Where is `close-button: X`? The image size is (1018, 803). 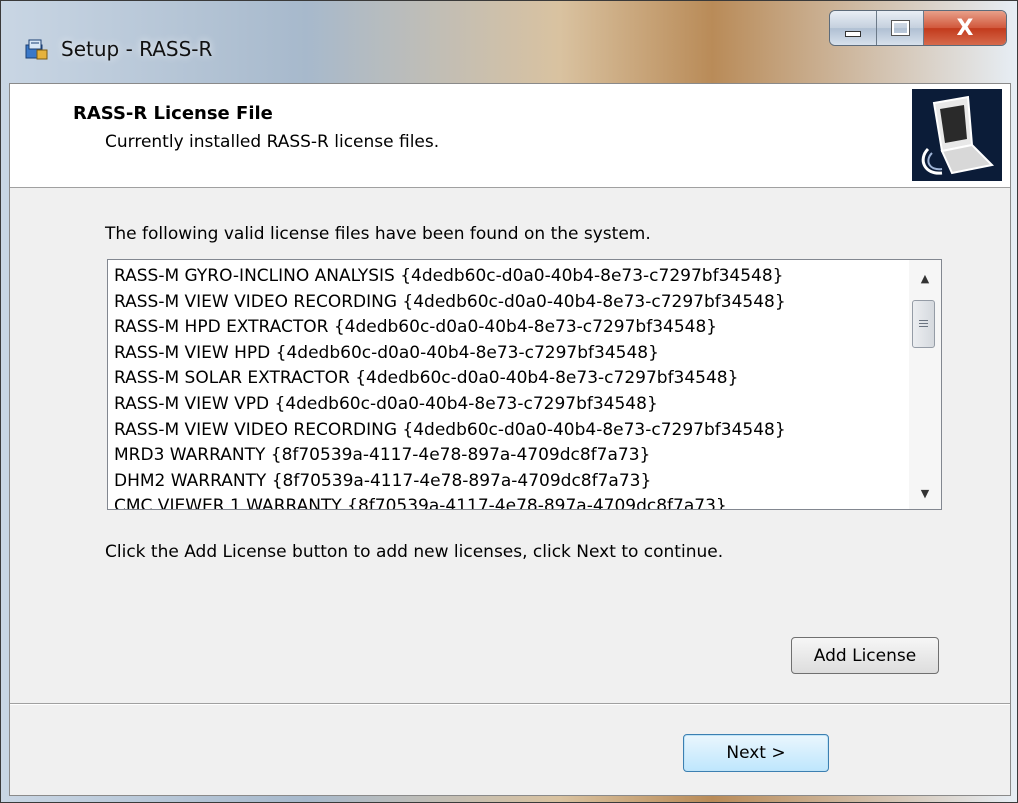
close-button: X is located at coordinates (965, 28).